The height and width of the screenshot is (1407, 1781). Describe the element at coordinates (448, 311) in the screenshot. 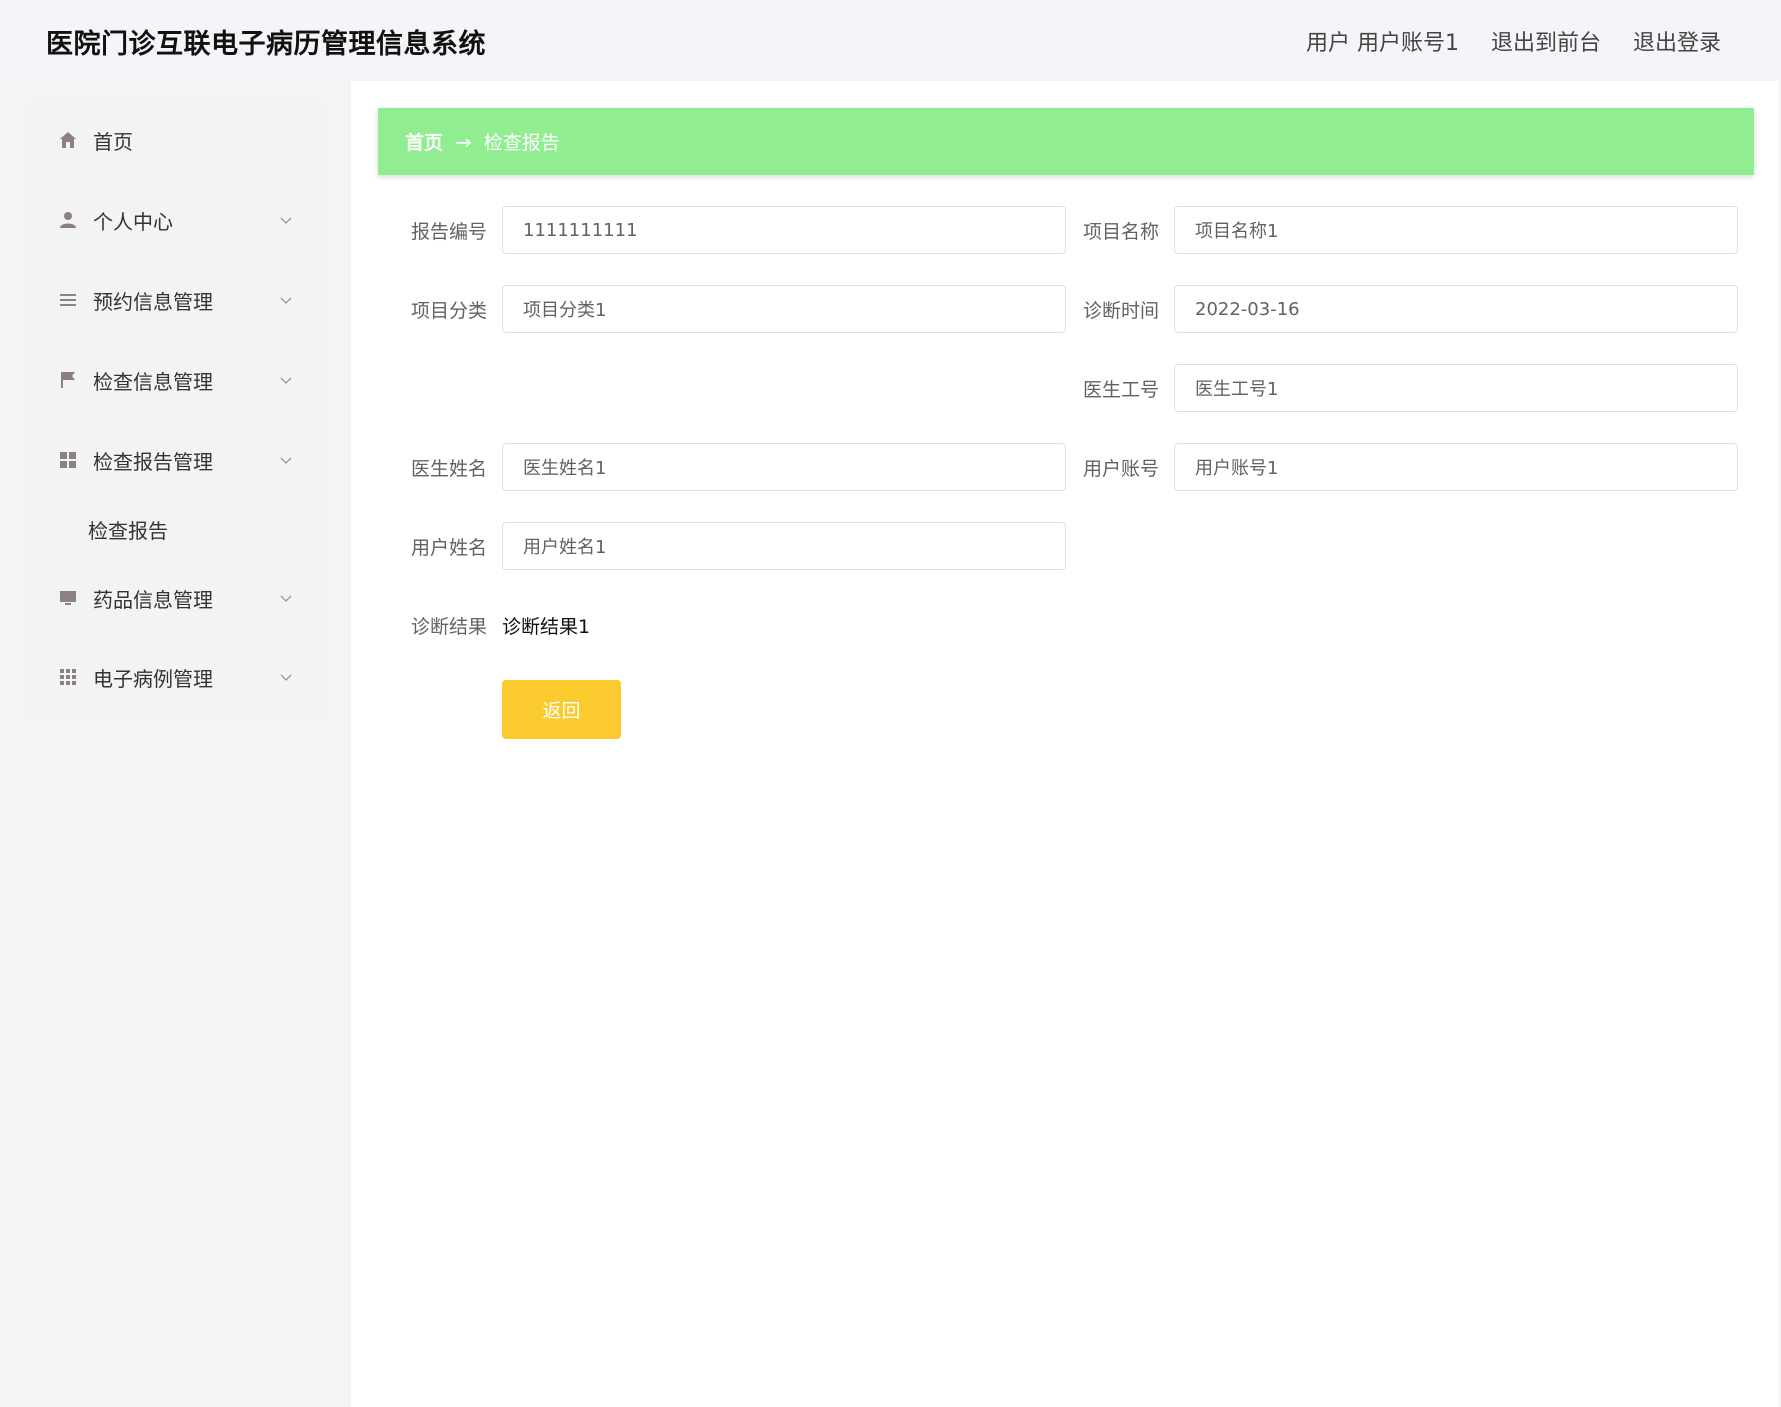

I see `project-category-label: 项目分类` at that location.